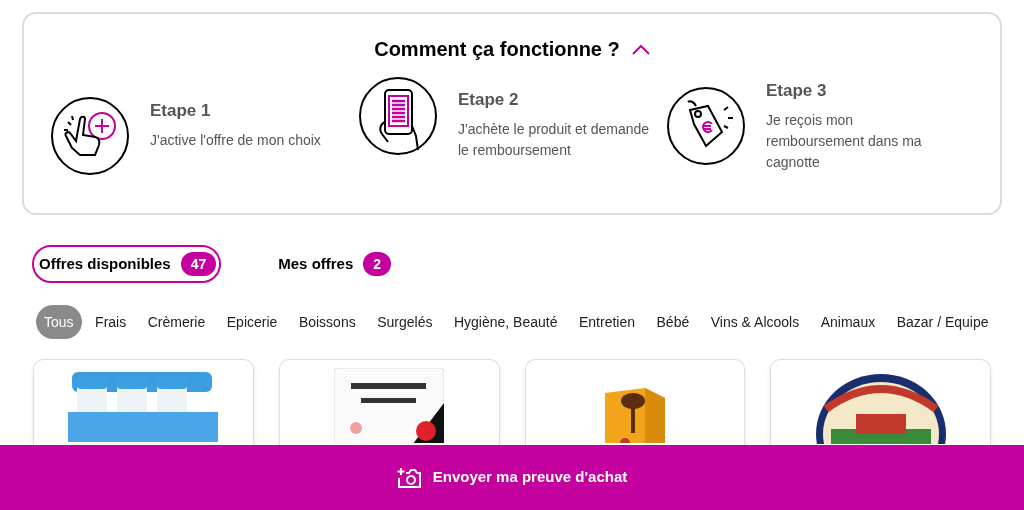 Image resolution: width=1024 pixels, height=510 pixels. What do you see at coordinates (640, 49) in the screenshot?
I see `chevron-up-icon` at bounding box center [640, 49].